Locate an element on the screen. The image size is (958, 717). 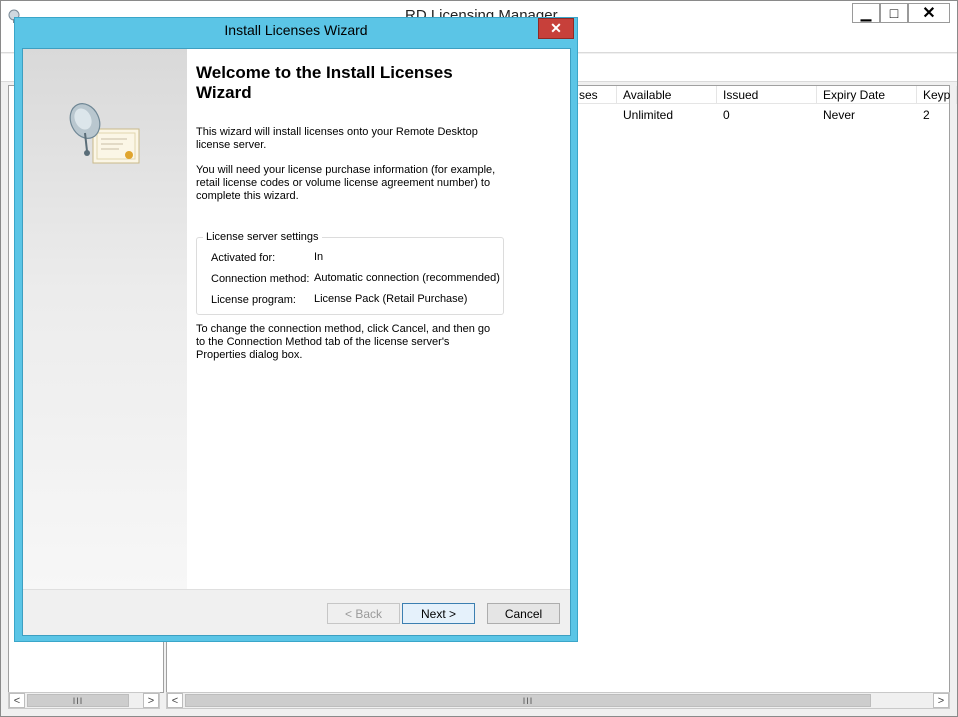
wizard-close-button: ✕ is located at coordinates (556, 28).